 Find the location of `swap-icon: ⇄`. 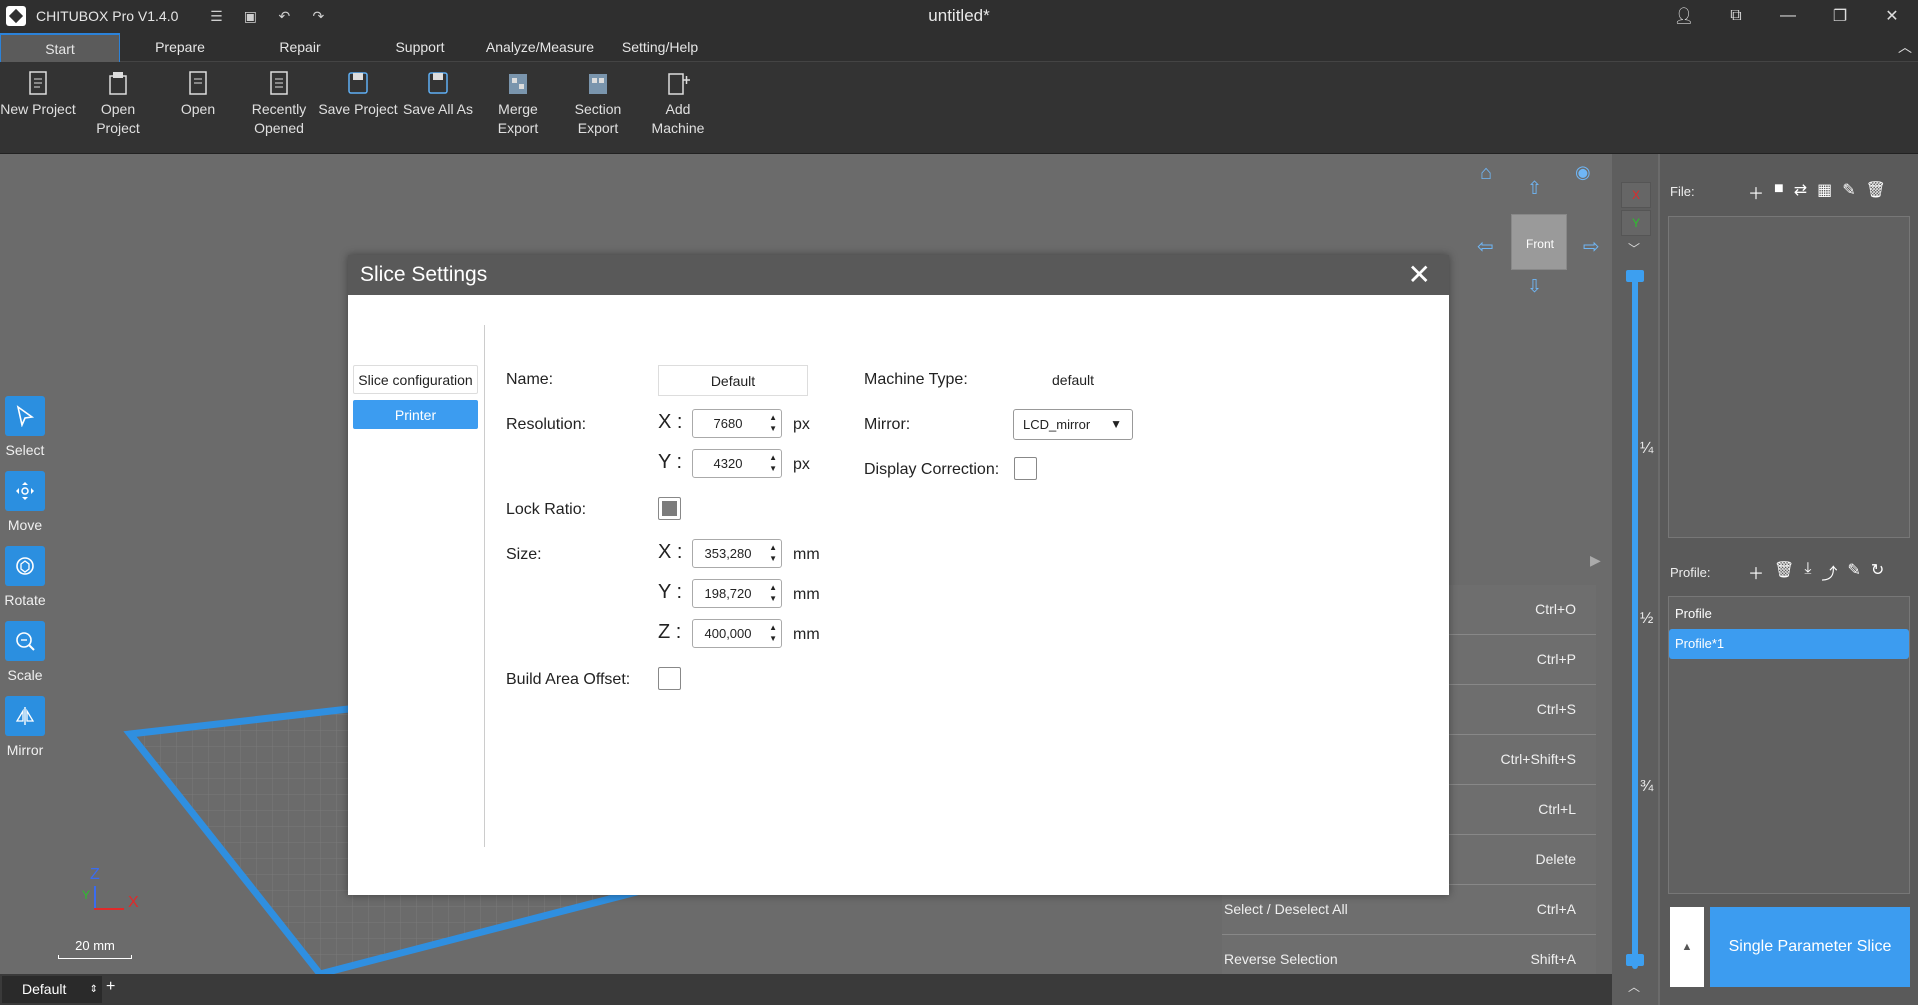

swap-icon: ⇄ is located at coordinates (1800, 192).